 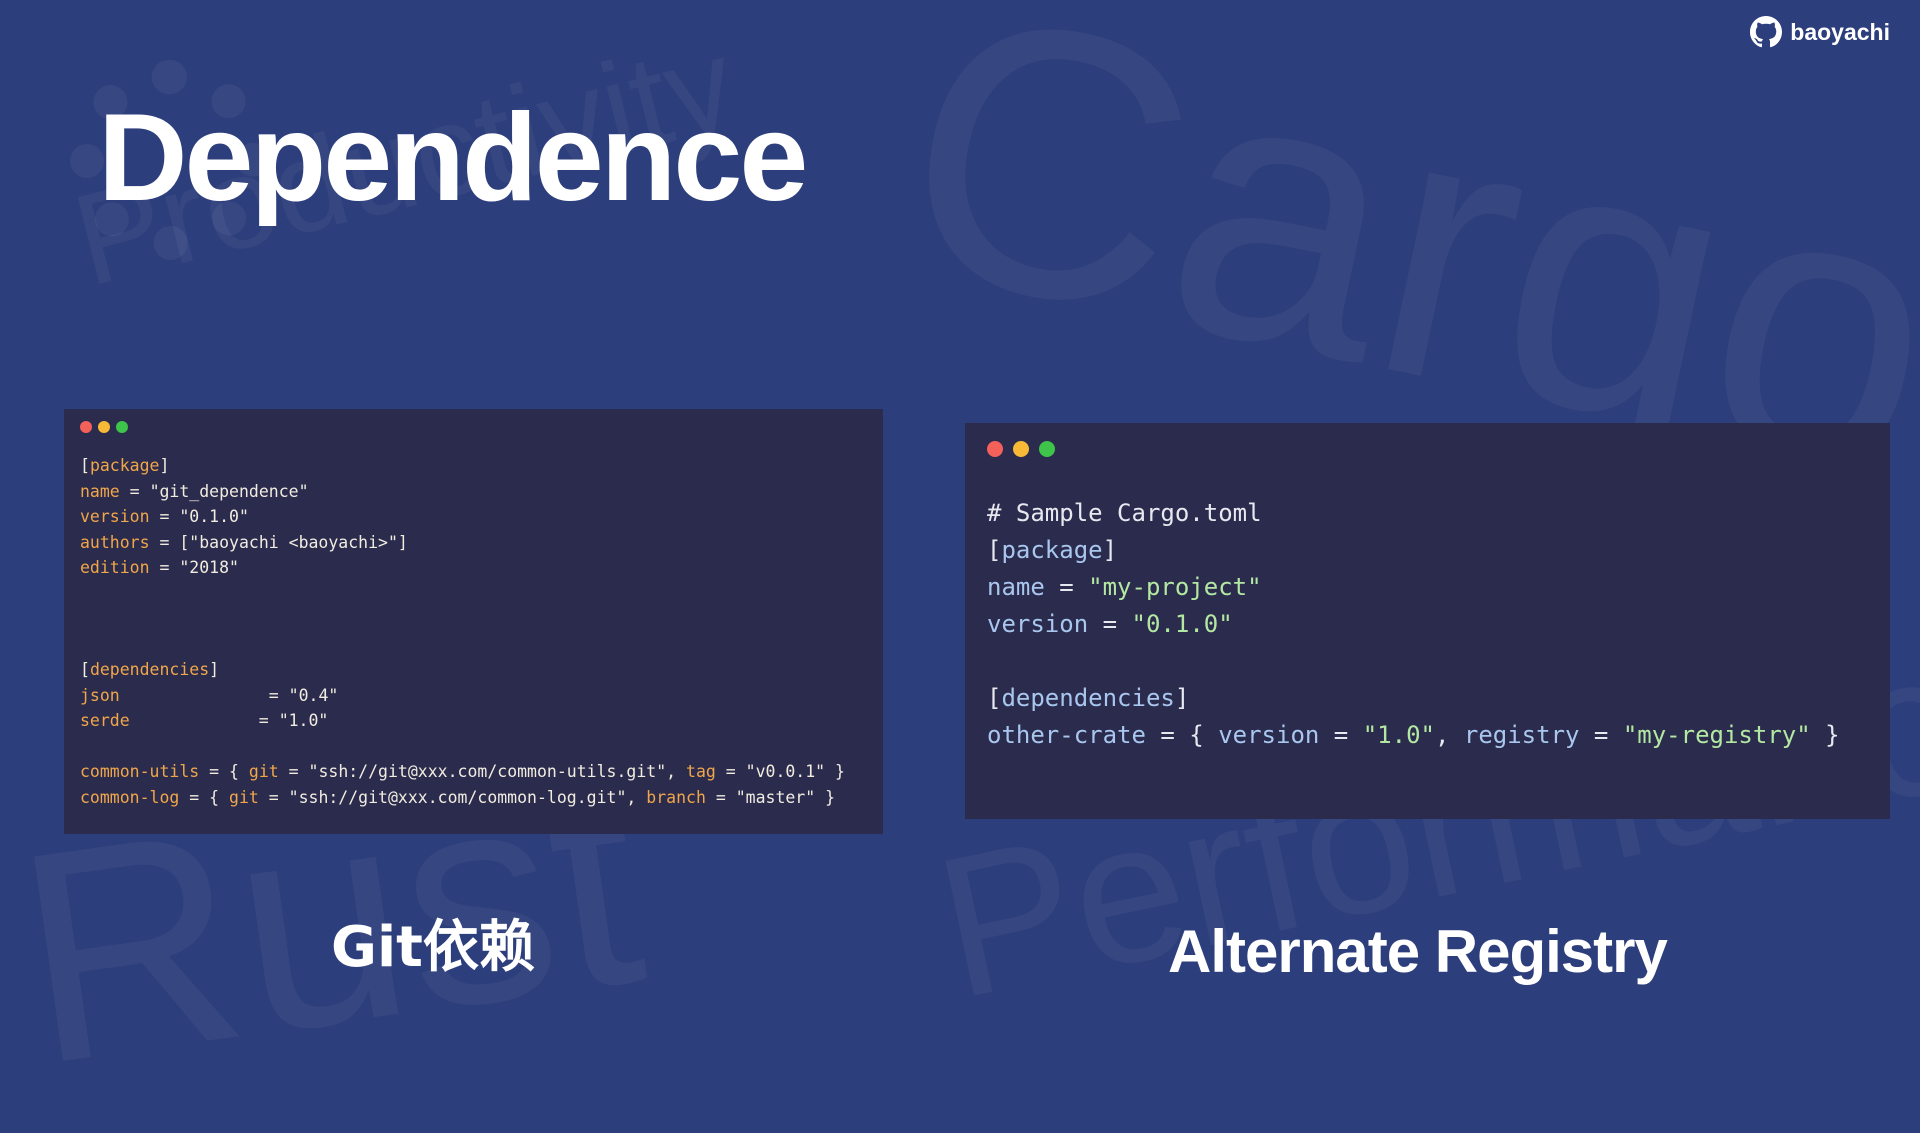 What do you see at coordinates (209, 695) in the screenshot?
I see `code-line: json = "0.4"` at bounding box center [209, 695].